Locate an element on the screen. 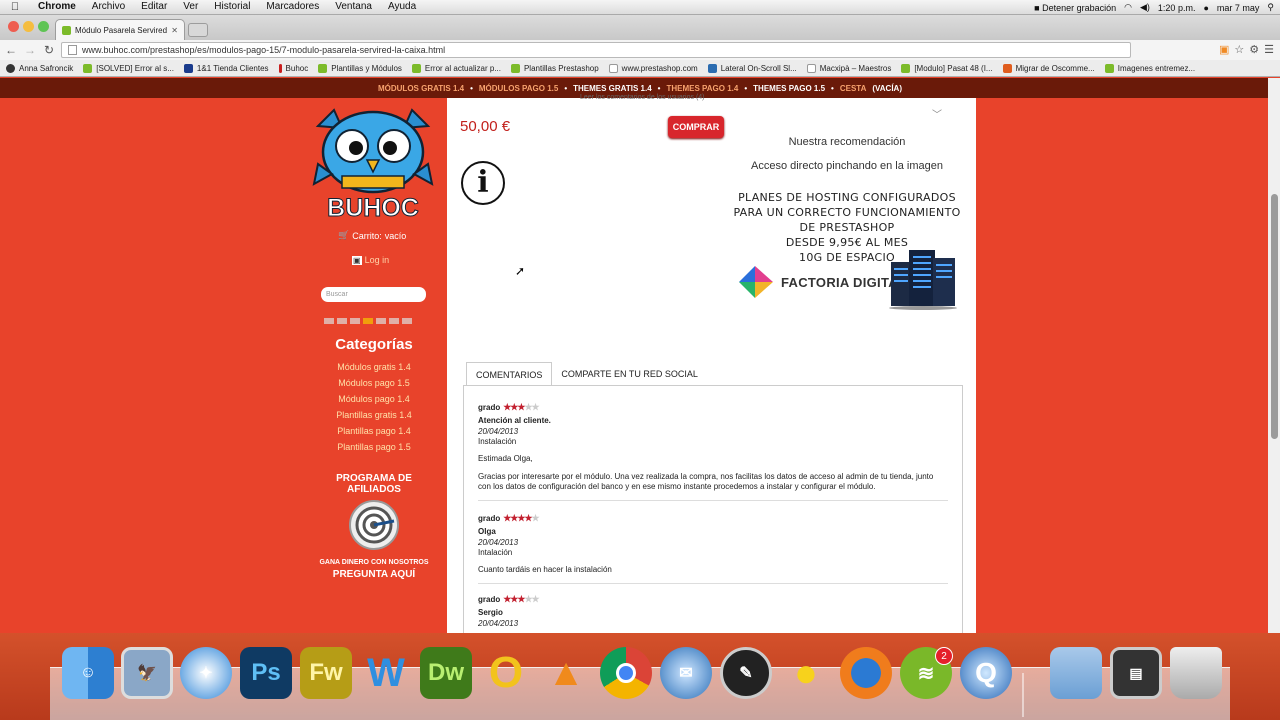  forward-arrow-icon: → is located at coordinates (30, 50).